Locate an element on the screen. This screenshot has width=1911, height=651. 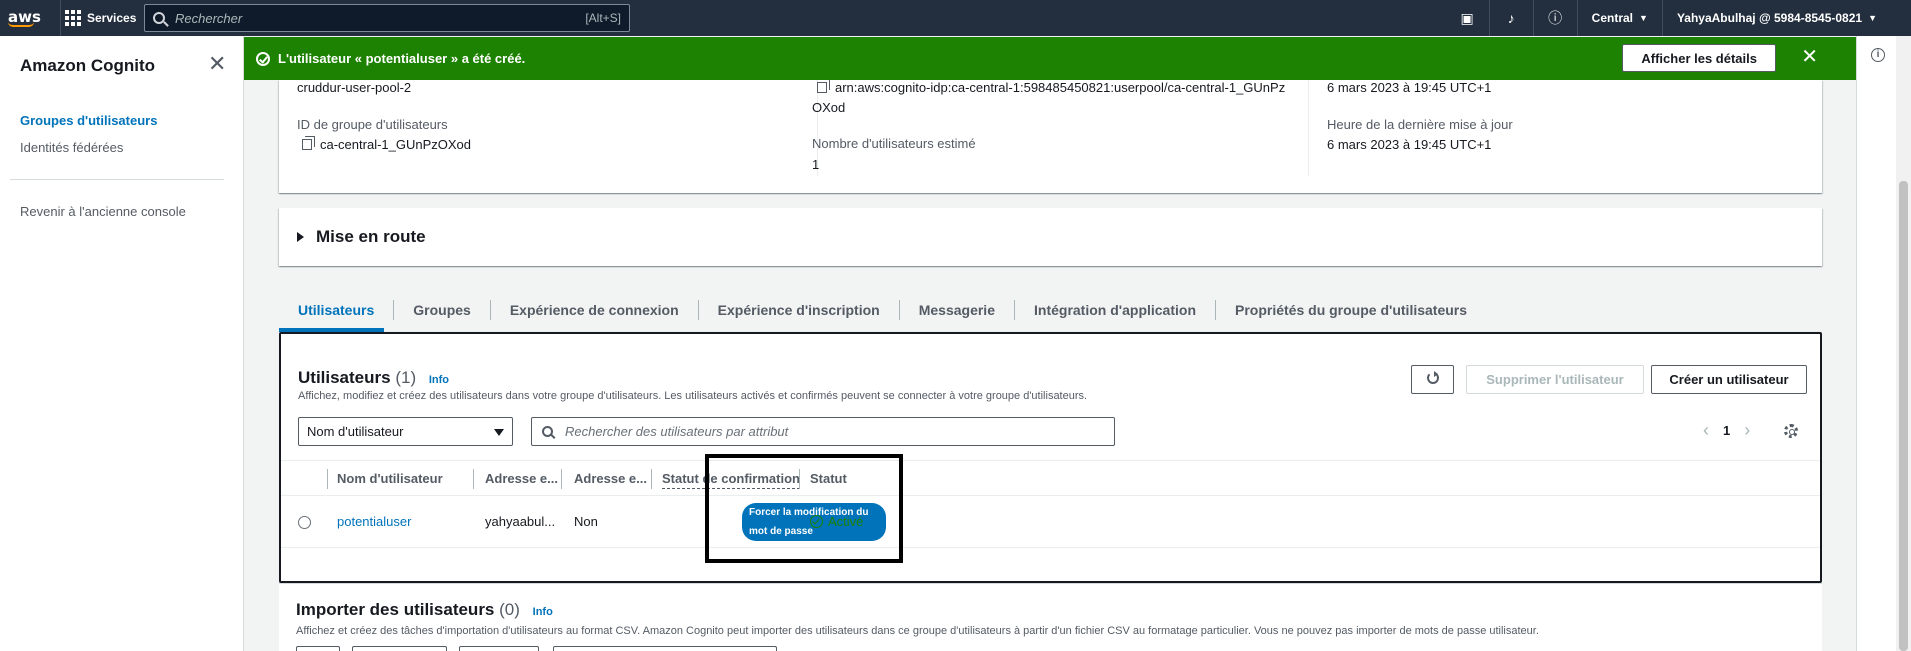
getting-started-title: Mise en route is located at coordinates (371, 236).